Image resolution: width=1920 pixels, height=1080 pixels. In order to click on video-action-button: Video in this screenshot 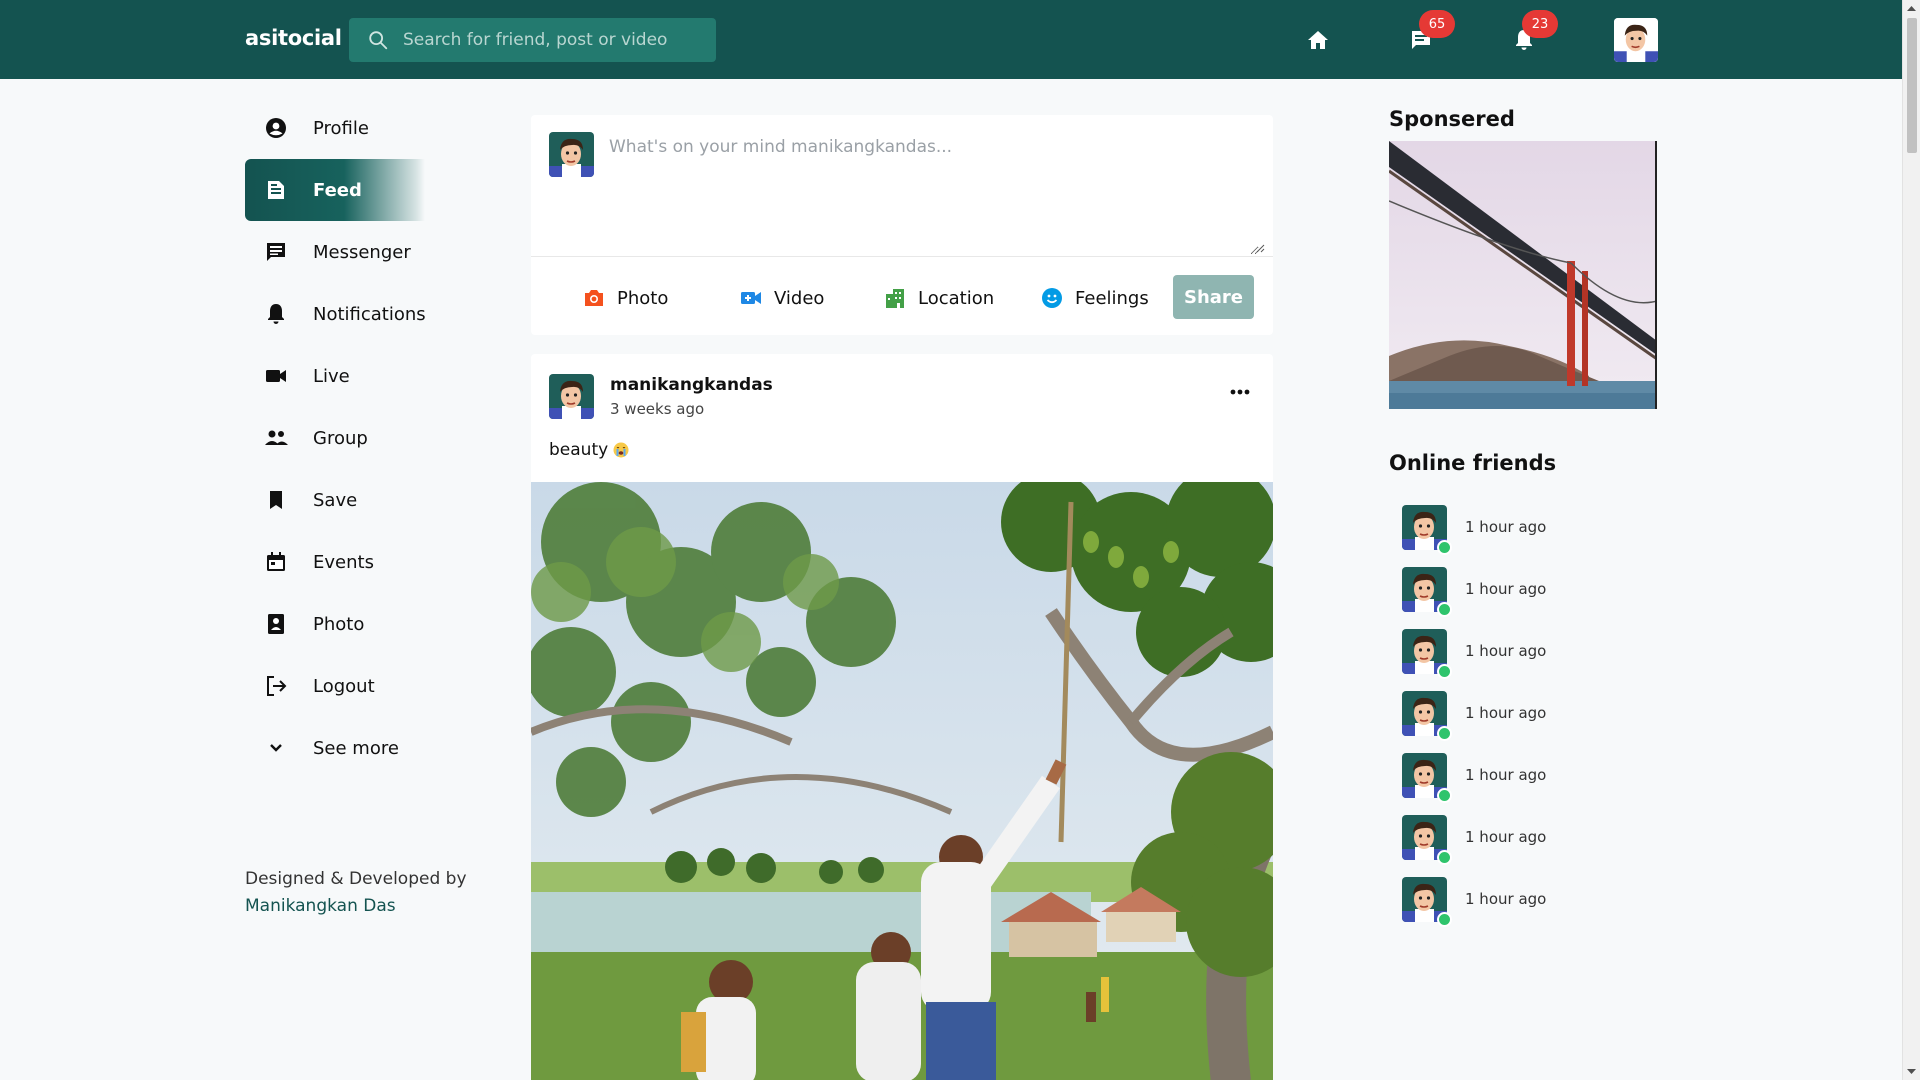, I will do `click(781, 298)`.